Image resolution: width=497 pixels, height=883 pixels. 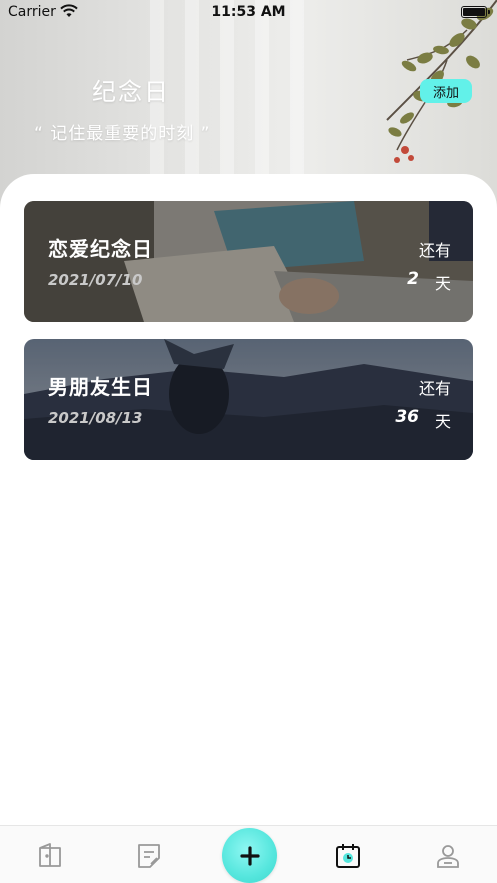 I want to click on tab-anniversary, so click(x=348, y=856).